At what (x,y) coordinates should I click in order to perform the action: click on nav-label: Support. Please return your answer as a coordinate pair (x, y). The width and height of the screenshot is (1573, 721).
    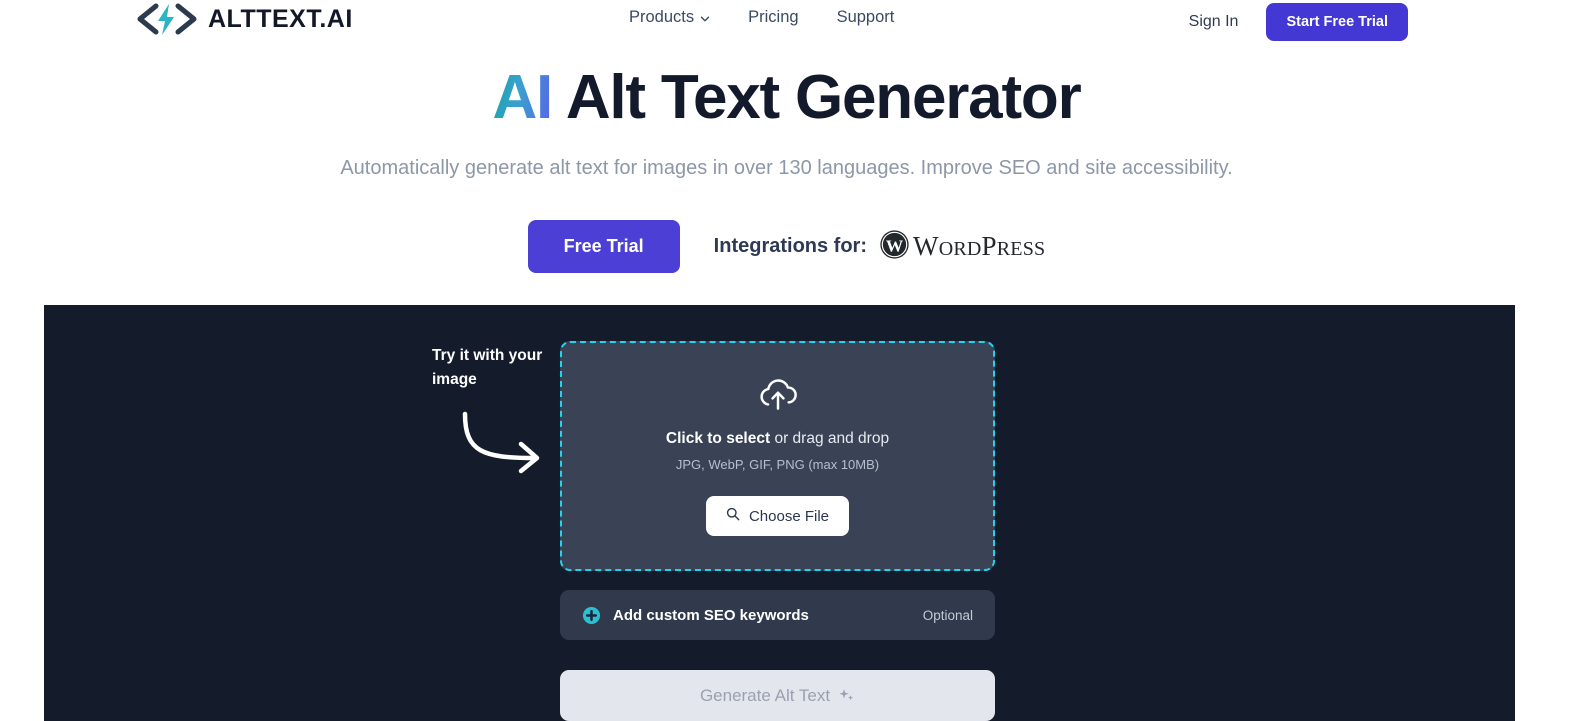
    Looking at the image, I should click on (865, 17).